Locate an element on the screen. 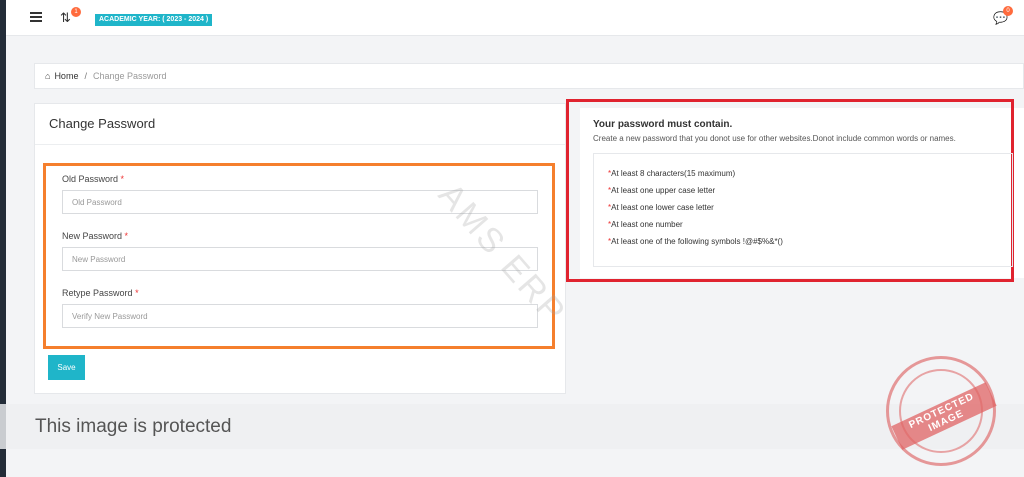 The width and height of the screenshot is (1024, 477). protected-notice-bar: This image is protected is located at coordinates (512, 426).